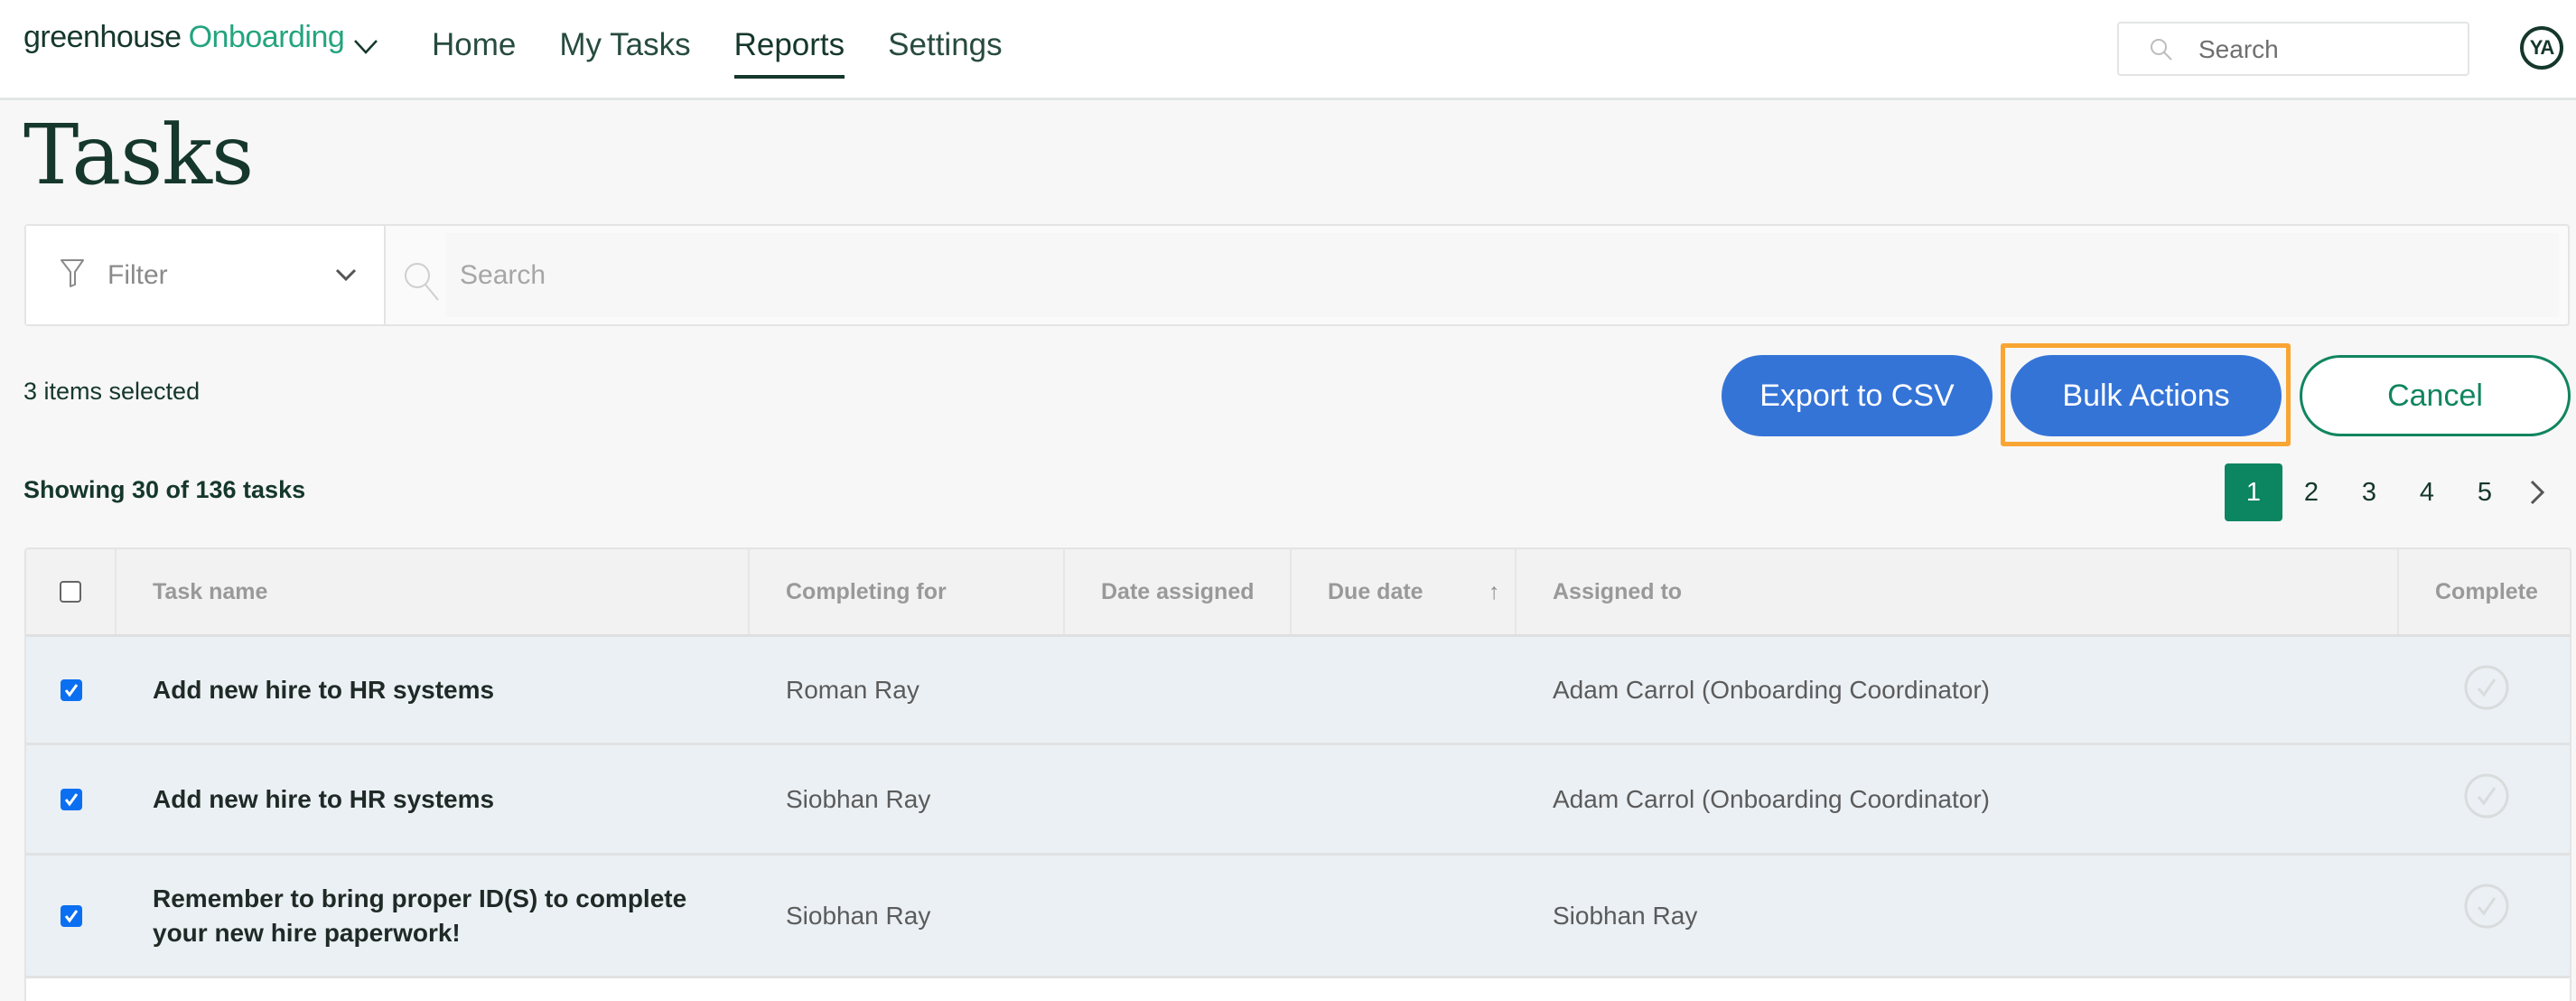 The height and width of the screenshot is (1001, 2576). Describe the element at coordinates (112, 391) in the screenshot. I see `selected-count: 3 items selected` at that location.